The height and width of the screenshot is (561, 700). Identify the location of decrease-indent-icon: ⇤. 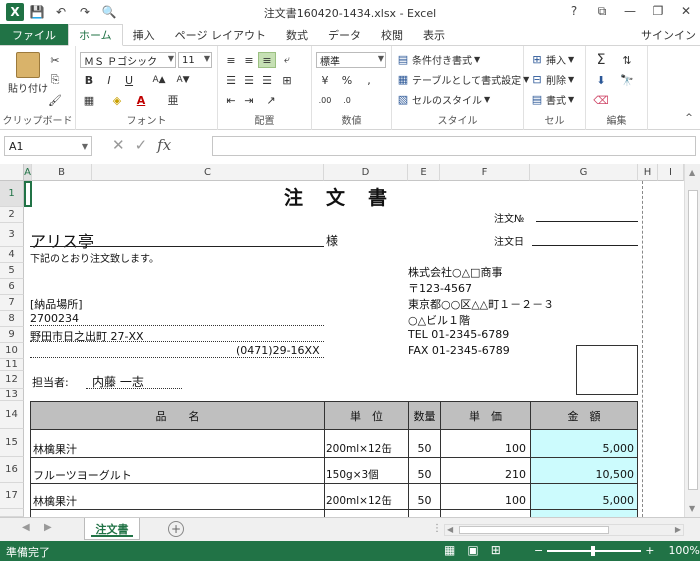
(231, 100).